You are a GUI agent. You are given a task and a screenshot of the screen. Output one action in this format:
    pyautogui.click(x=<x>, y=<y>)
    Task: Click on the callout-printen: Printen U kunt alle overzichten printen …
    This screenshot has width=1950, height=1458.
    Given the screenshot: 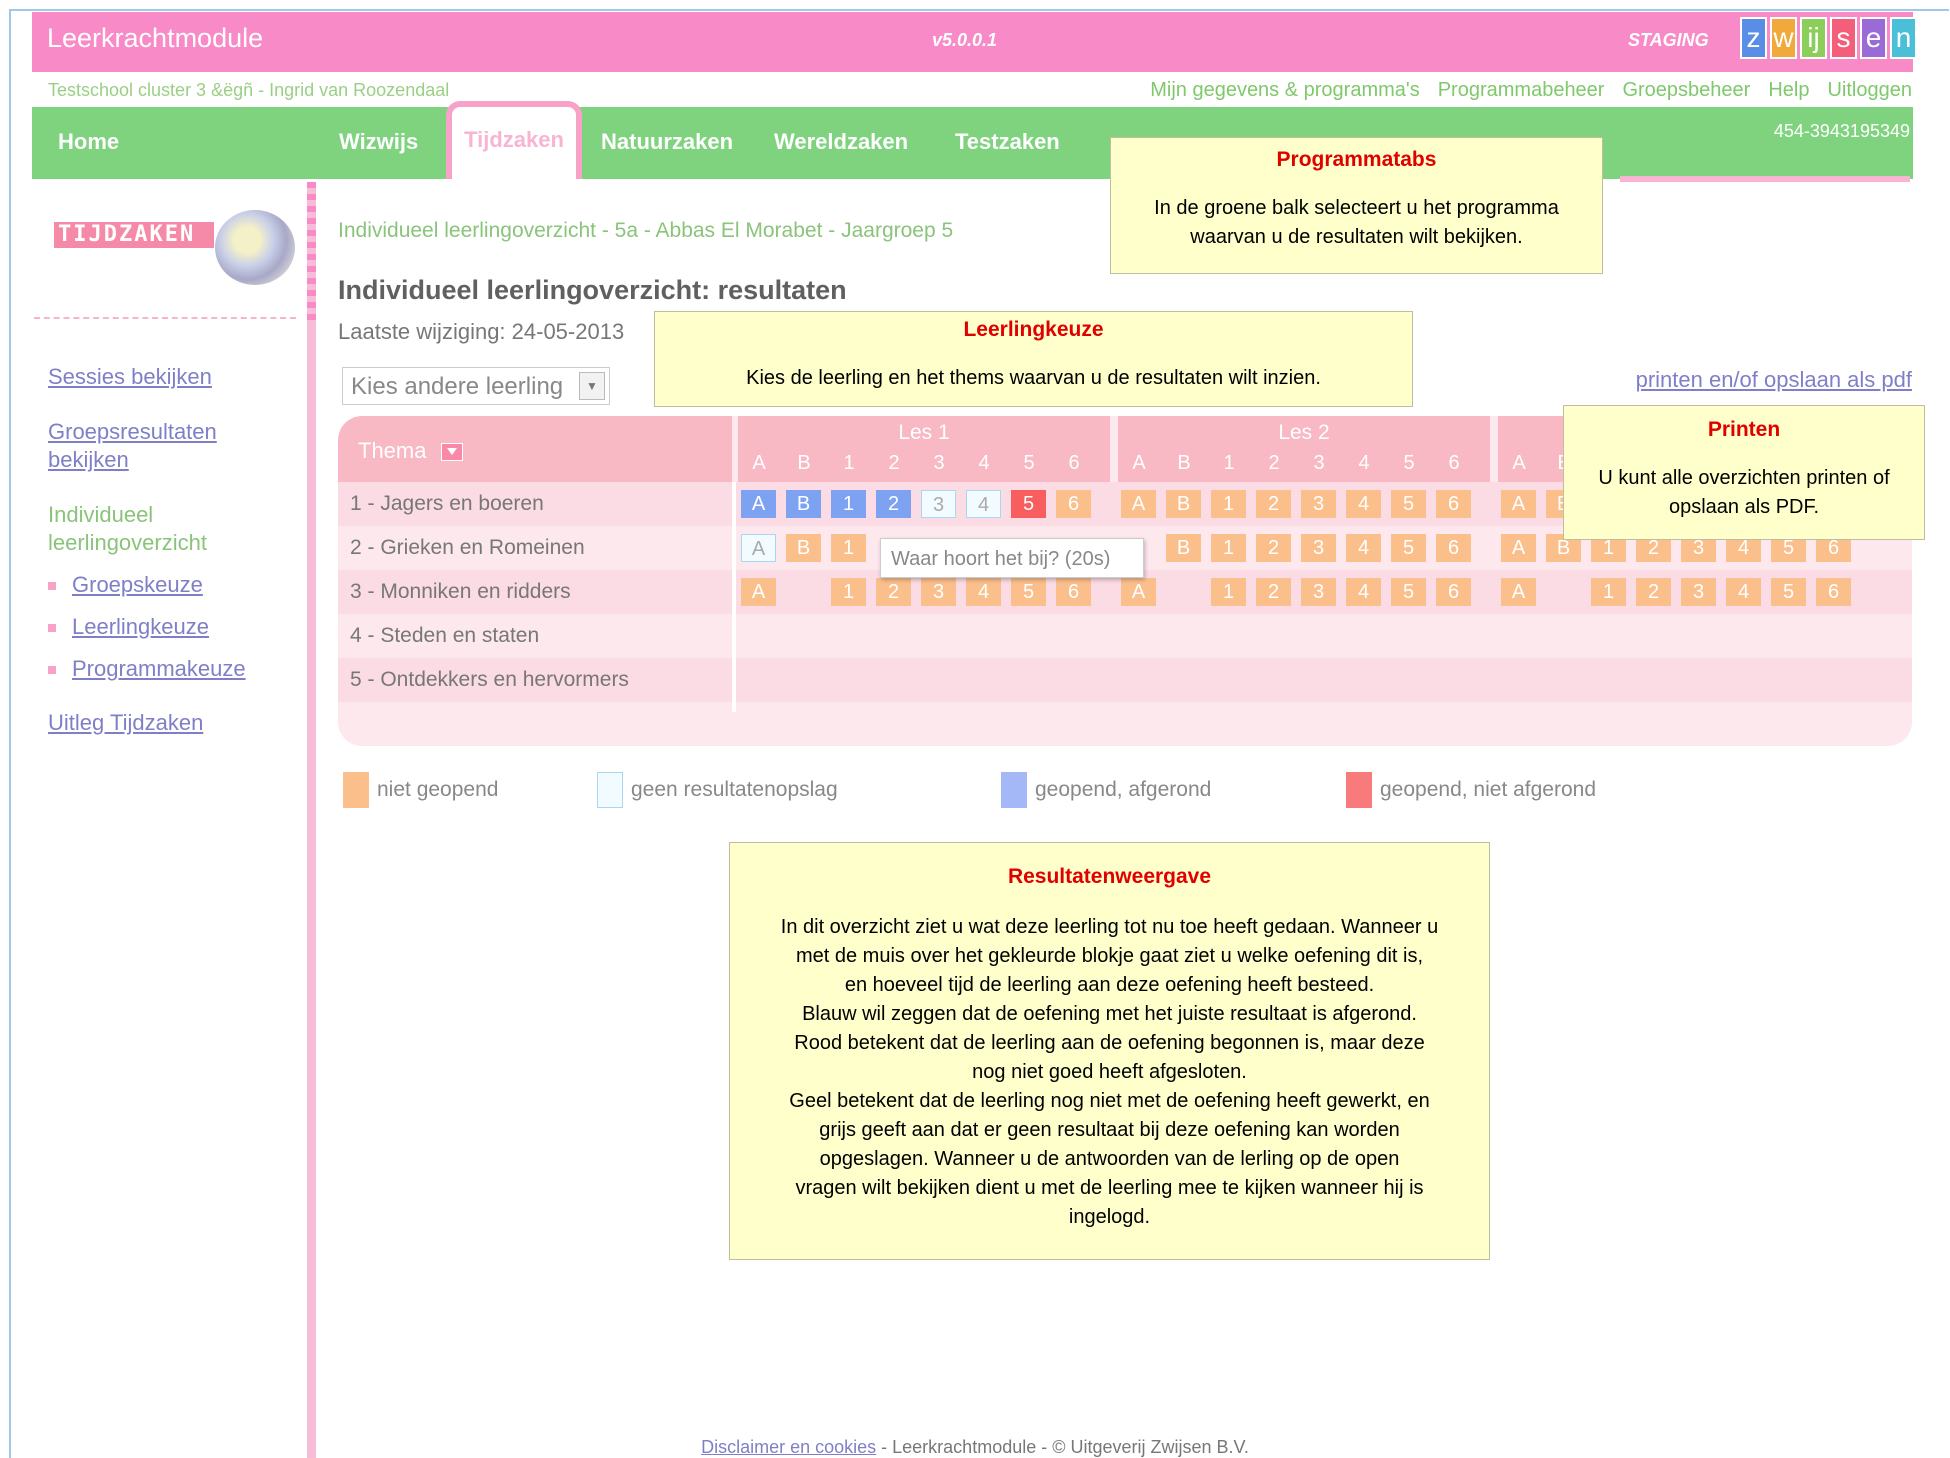 What is the action you would take?
    pyautogui.click(x=1744, y=472)
    